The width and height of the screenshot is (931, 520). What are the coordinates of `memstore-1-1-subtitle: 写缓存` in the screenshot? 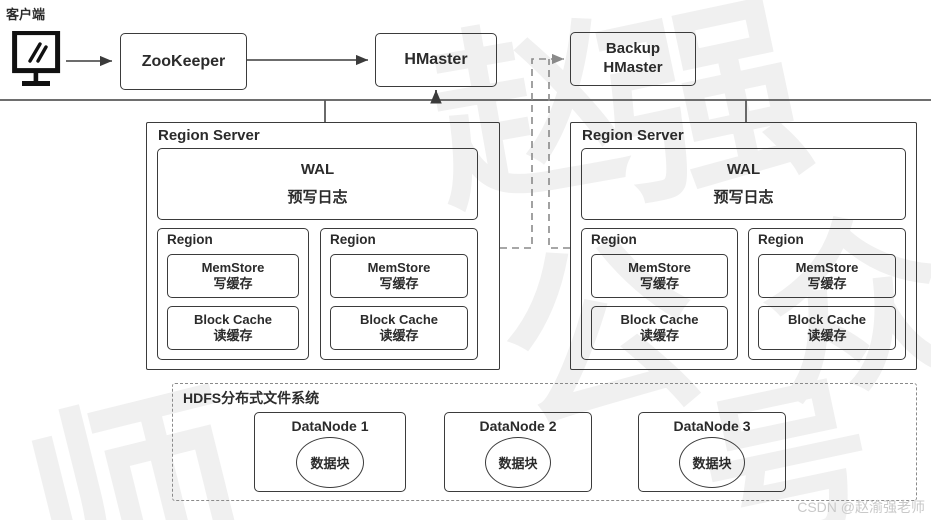 It's located at (233, 283).